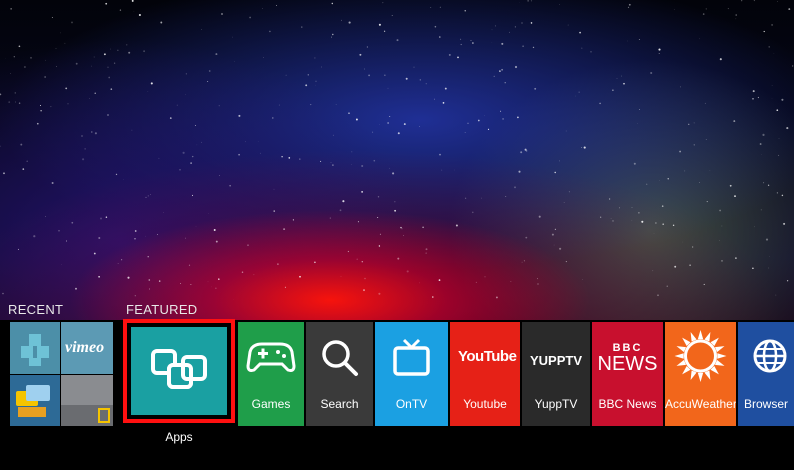  I want to click on tile-label: Search, so click(339, 404).